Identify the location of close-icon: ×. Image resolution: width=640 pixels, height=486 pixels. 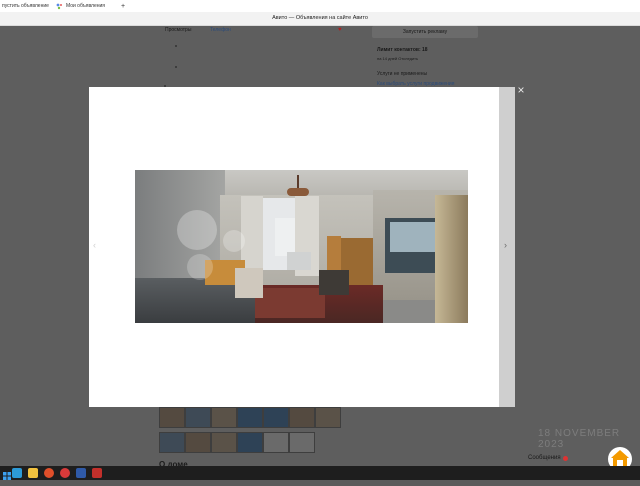
(521, 90).